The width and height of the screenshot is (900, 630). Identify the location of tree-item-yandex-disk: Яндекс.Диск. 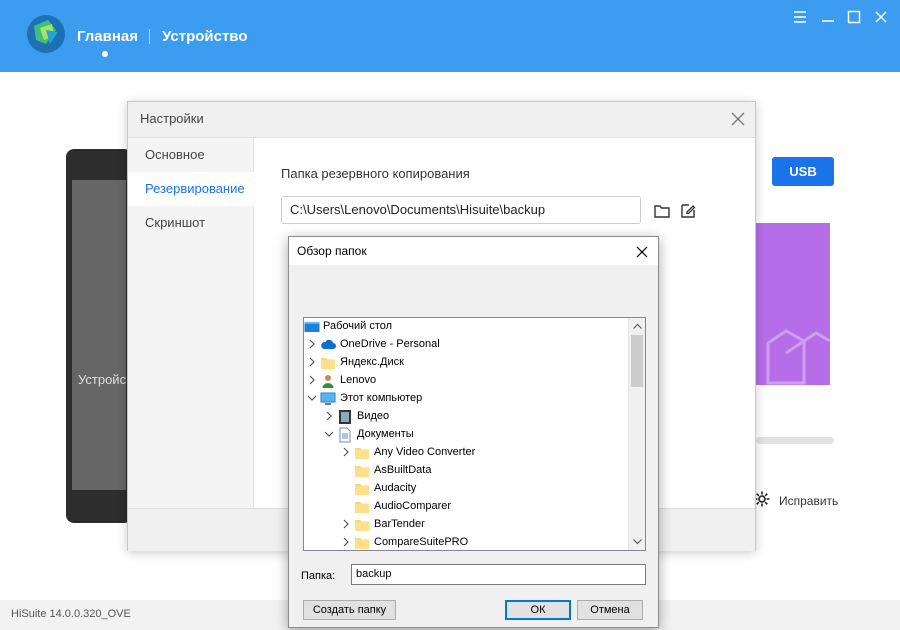
(466, 363).